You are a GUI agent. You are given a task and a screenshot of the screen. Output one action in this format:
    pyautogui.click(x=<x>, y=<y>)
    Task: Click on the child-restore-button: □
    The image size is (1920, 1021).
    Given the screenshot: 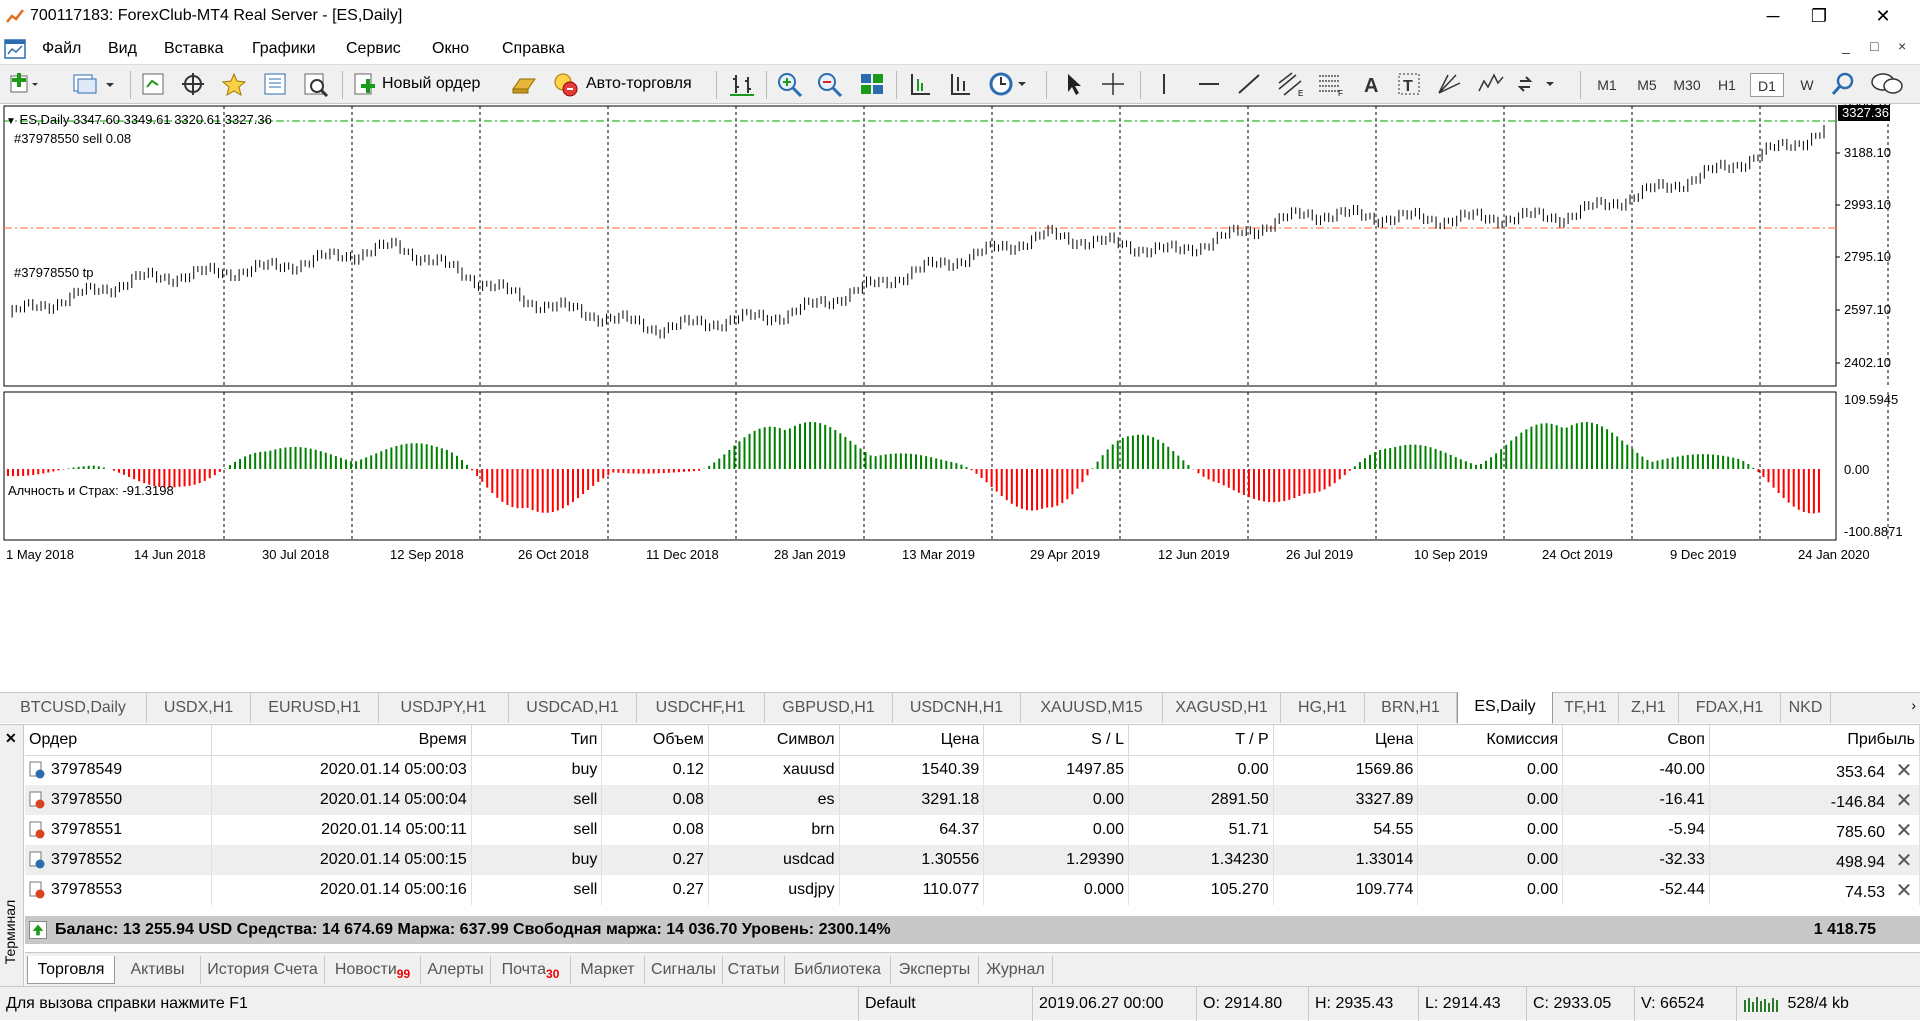 What is the action you would take?
    pyautogui.click(x=1874, y=46)
    